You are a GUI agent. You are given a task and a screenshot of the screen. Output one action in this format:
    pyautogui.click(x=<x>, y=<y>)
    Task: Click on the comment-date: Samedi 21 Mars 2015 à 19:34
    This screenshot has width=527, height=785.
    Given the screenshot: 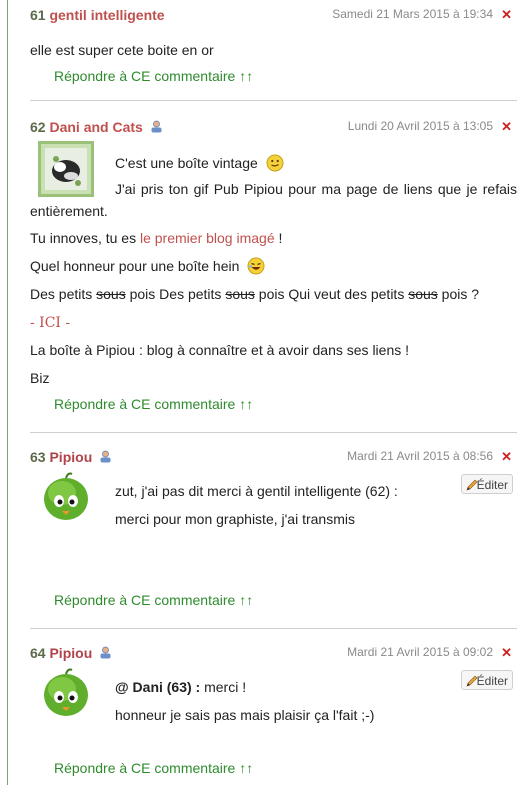 What is the action you would take?
    pyautogui.click(x=412, y=14)
    